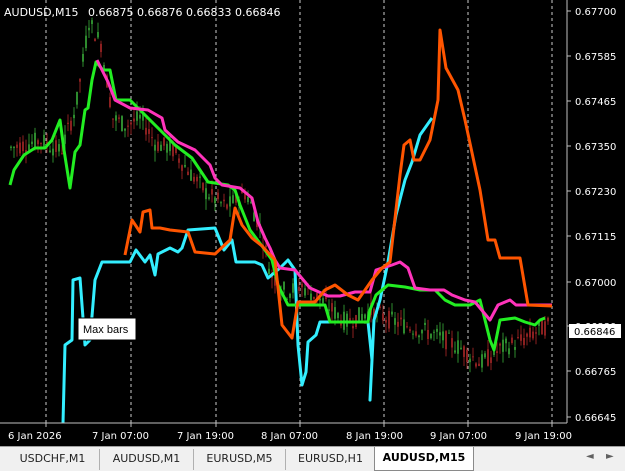 This screenshot has height=471, width=625. I want to click on tab-usdchf-m1: USDCHF,M1, so click(53, 459).